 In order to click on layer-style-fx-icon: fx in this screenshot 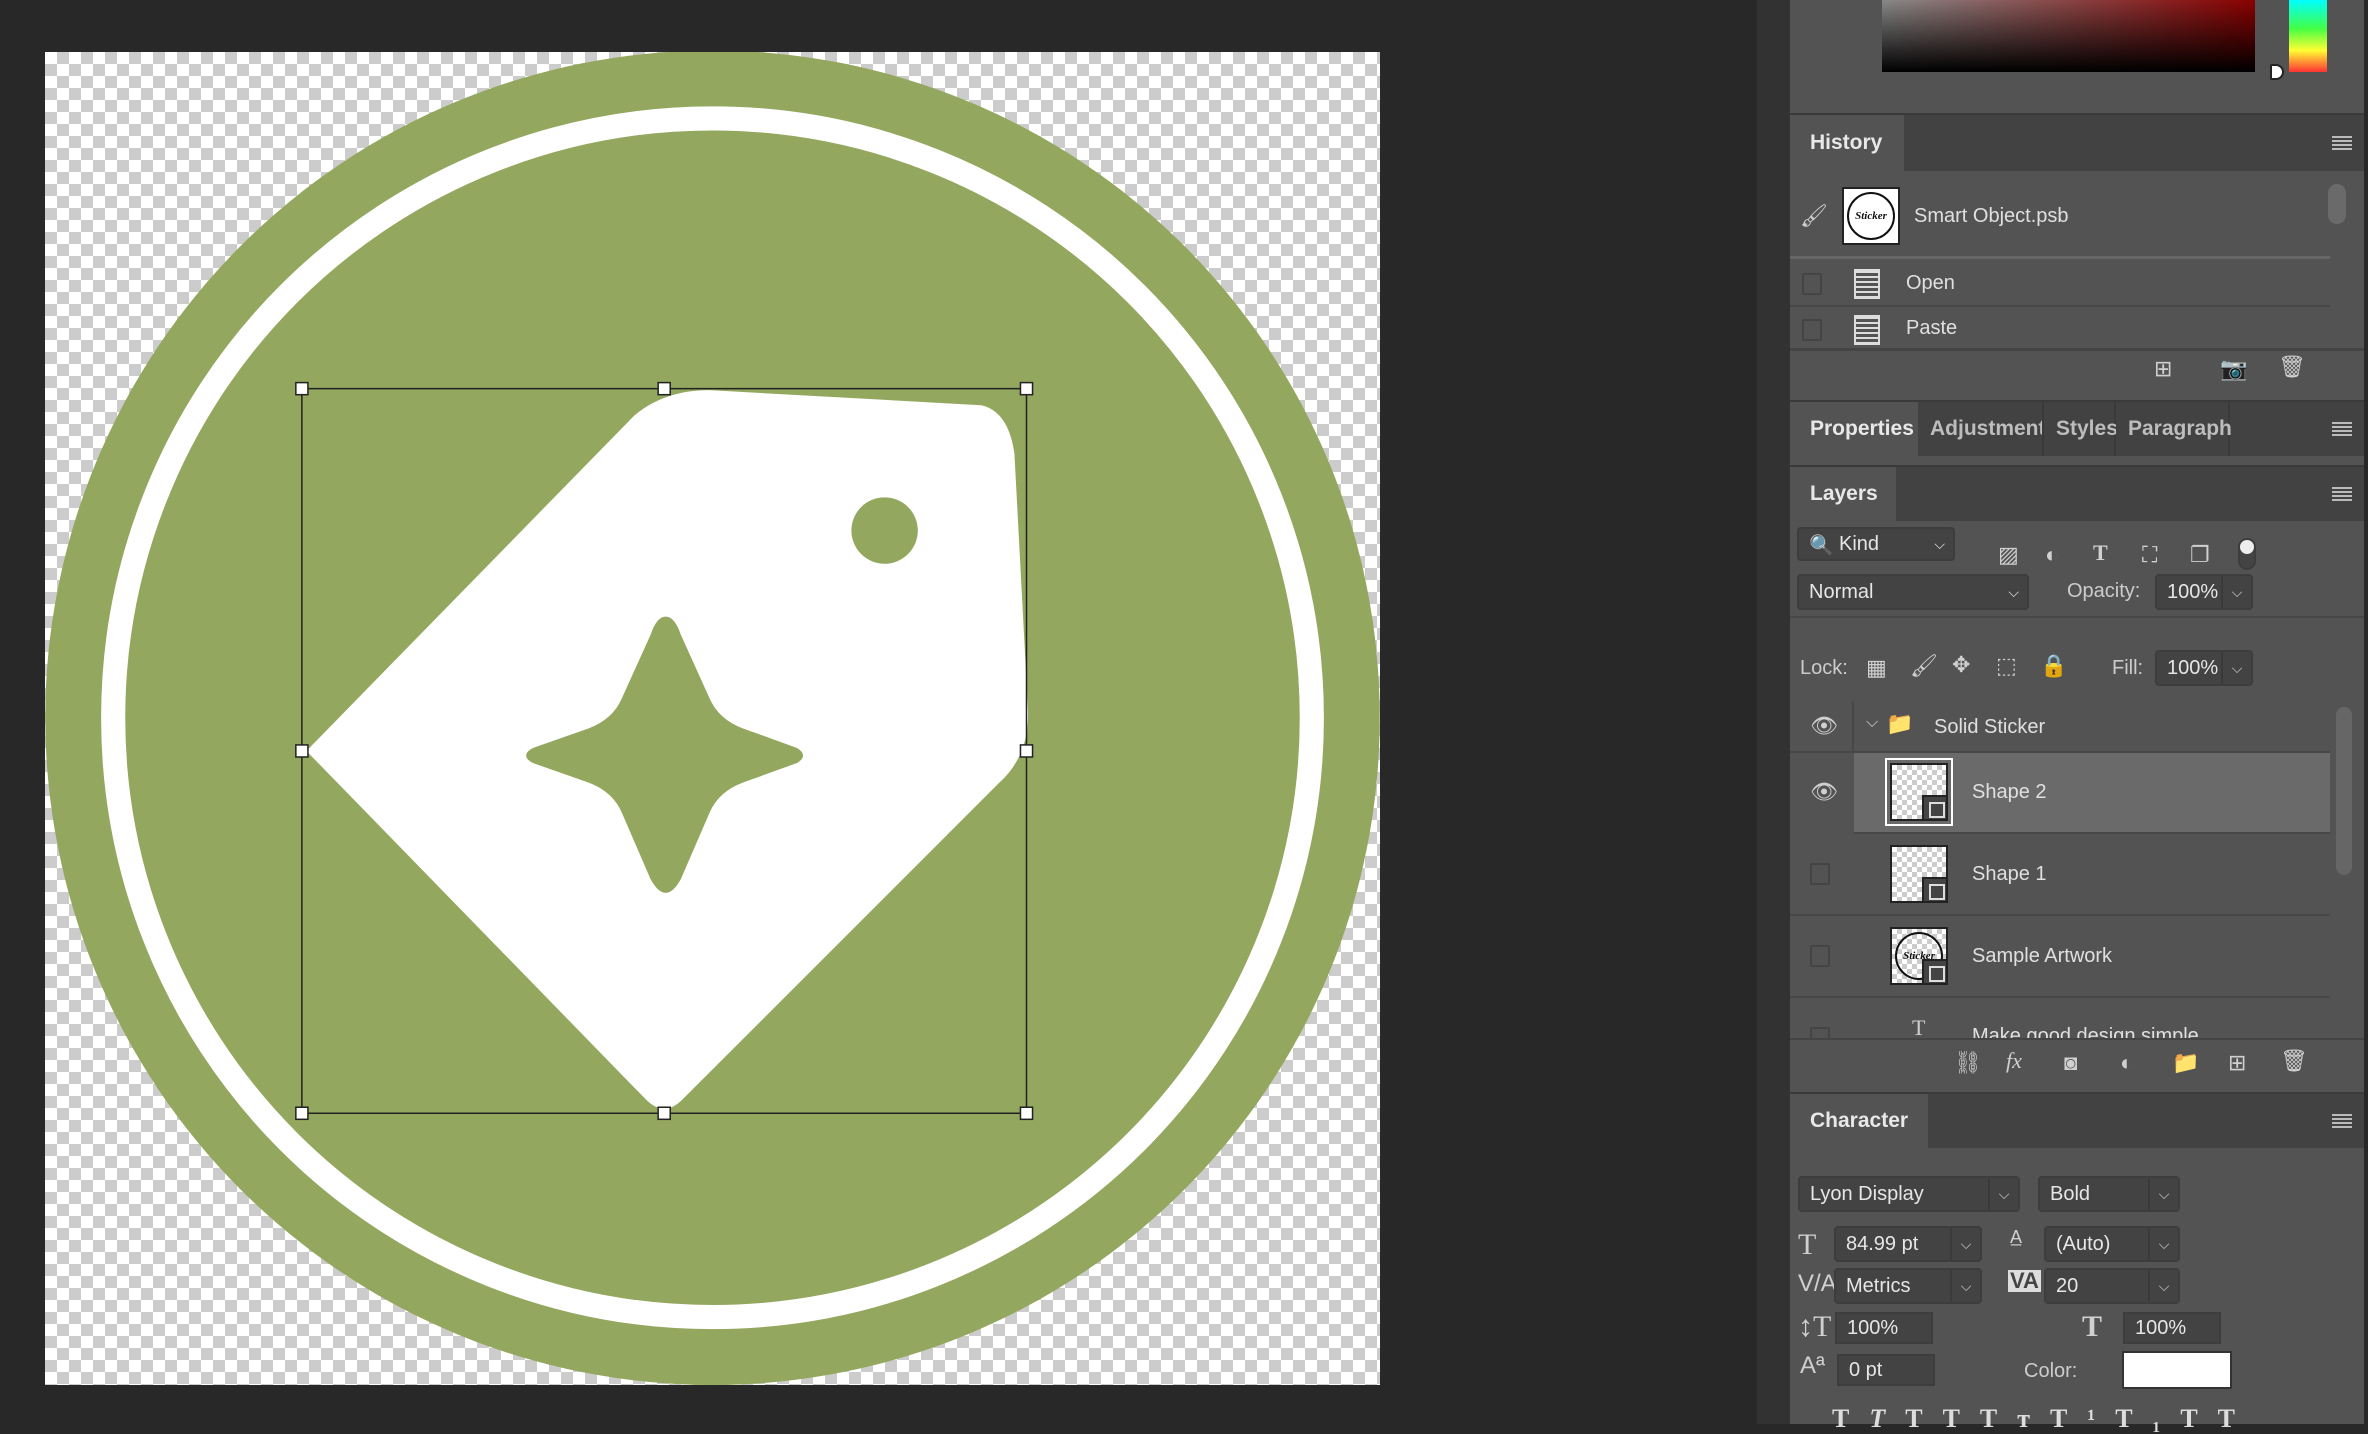, I will do `click(2014, 1061)`.